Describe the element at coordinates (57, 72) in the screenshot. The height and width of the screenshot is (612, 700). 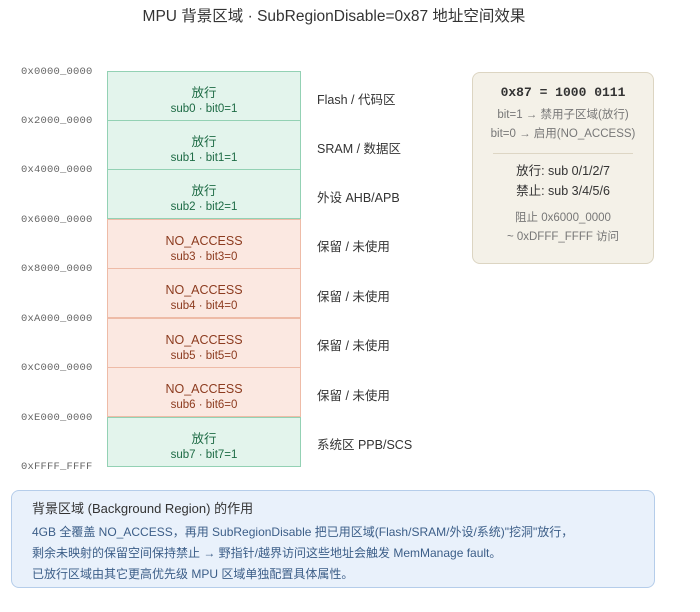
I see `address-label: 0x0000_0000` at that location.